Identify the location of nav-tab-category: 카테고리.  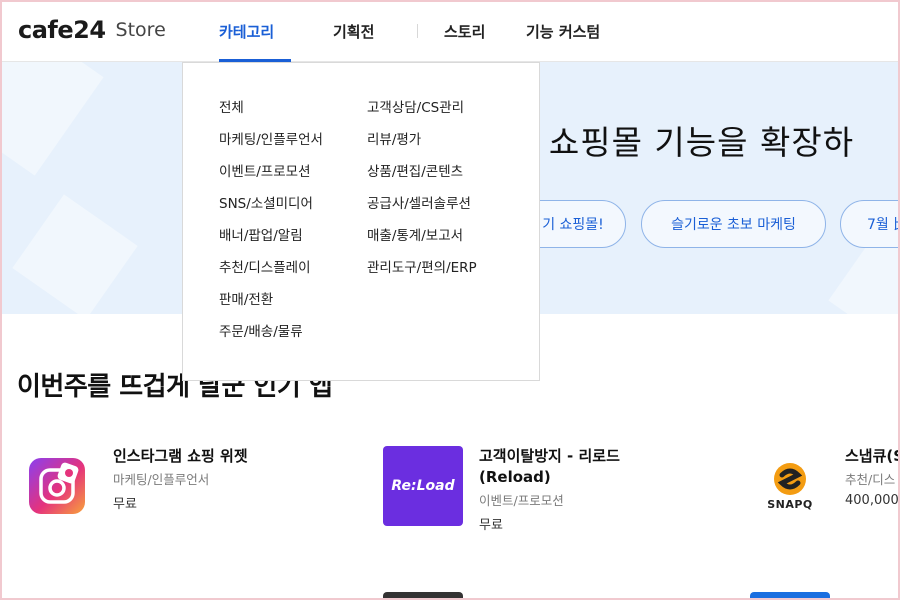
(255, 31).